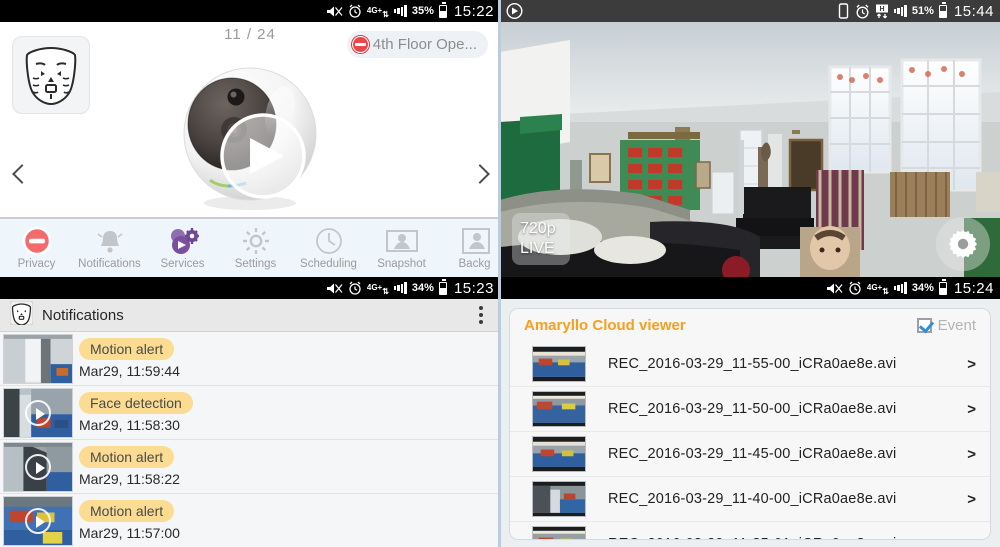  Describe the element at coordinates (973, 11) in the screenshot. I see `status-clock: 15:44` at that location.